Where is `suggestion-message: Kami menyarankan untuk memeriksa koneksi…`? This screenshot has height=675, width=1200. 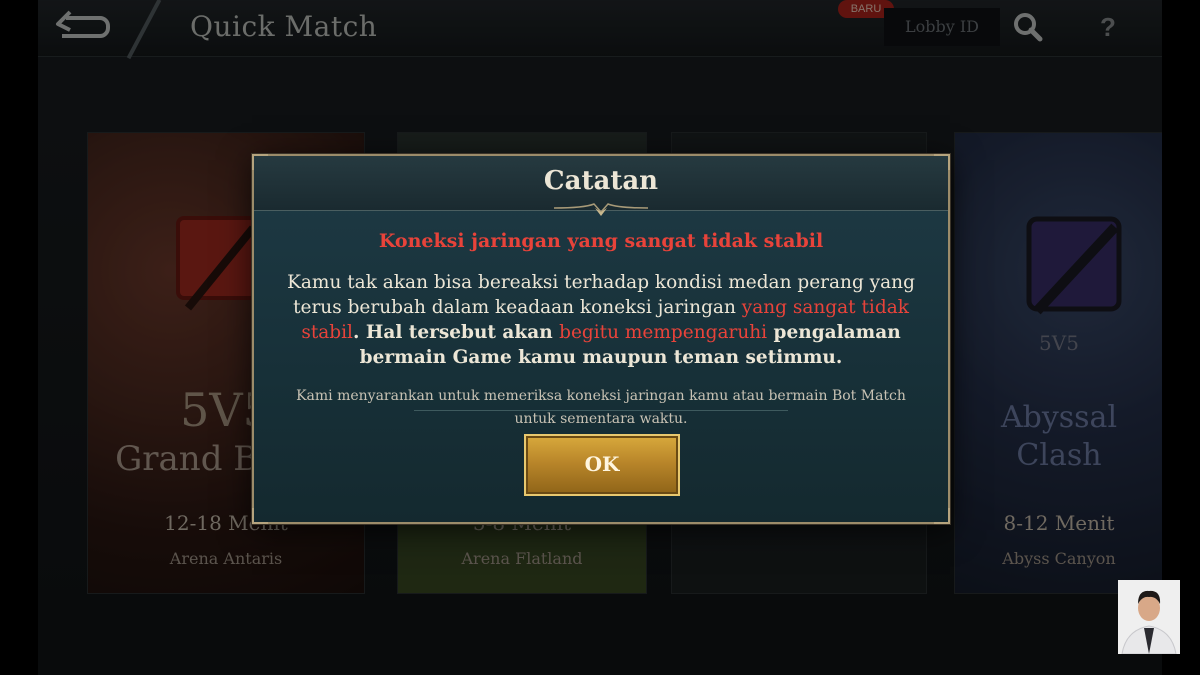 suggestion-message: Kami menyarankan untuk memeriksa koneksi… is located at coordinates (601, 407).